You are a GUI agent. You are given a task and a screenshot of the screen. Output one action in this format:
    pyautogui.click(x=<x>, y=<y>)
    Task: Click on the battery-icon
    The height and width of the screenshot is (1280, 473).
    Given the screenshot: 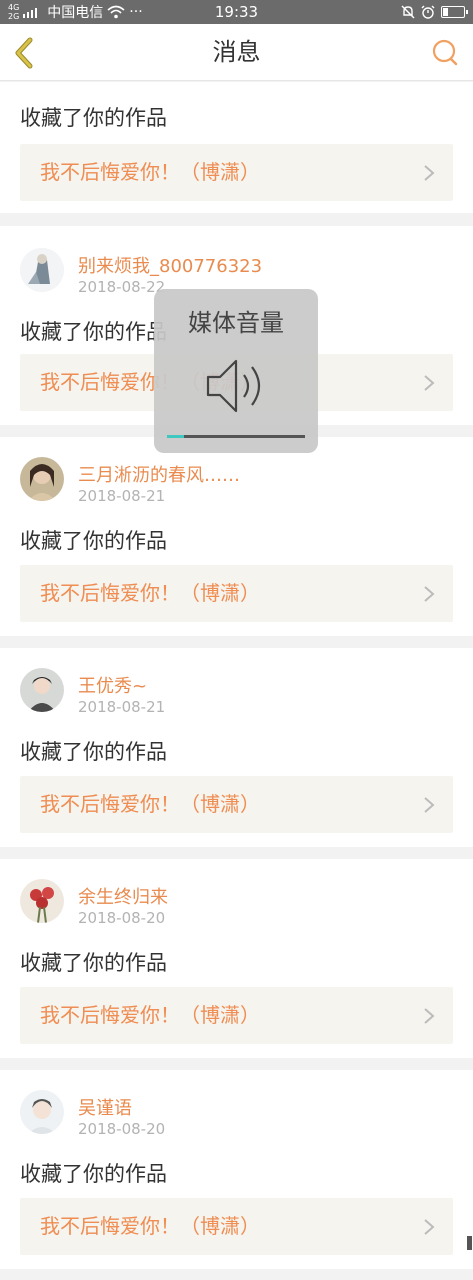 What is the action you would take?
    pyautogui.click(x=454, y=12)
    